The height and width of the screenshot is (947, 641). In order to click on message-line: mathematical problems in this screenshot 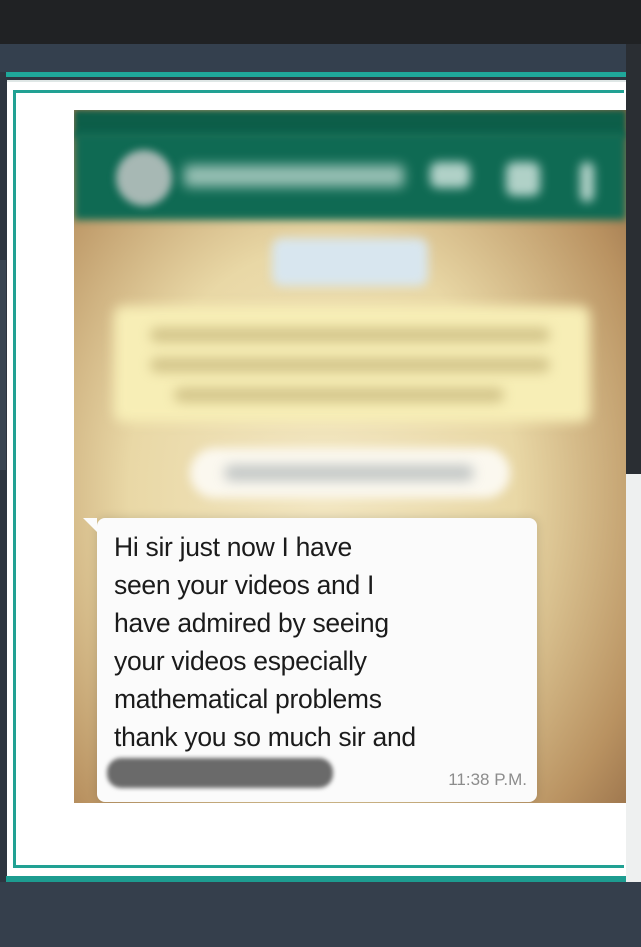, I will do `click(248, 699)`.